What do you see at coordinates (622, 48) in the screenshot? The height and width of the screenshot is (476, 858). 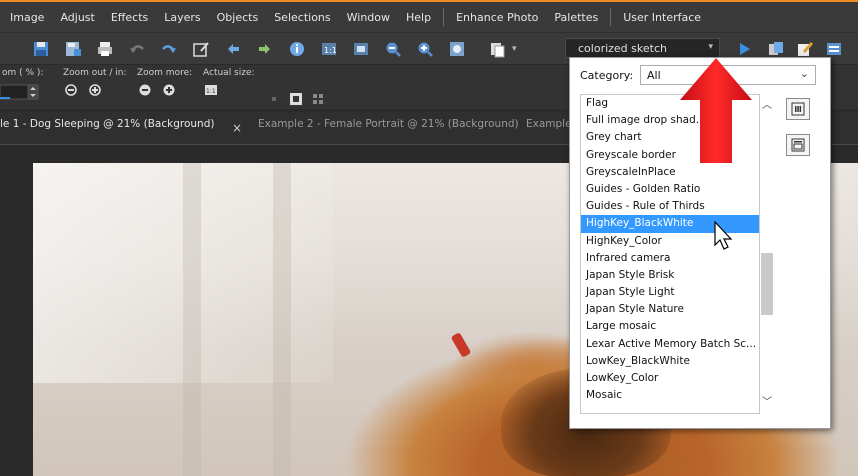 I see `preset-select-value: colorized sketch` at bounding box center [622, 48].